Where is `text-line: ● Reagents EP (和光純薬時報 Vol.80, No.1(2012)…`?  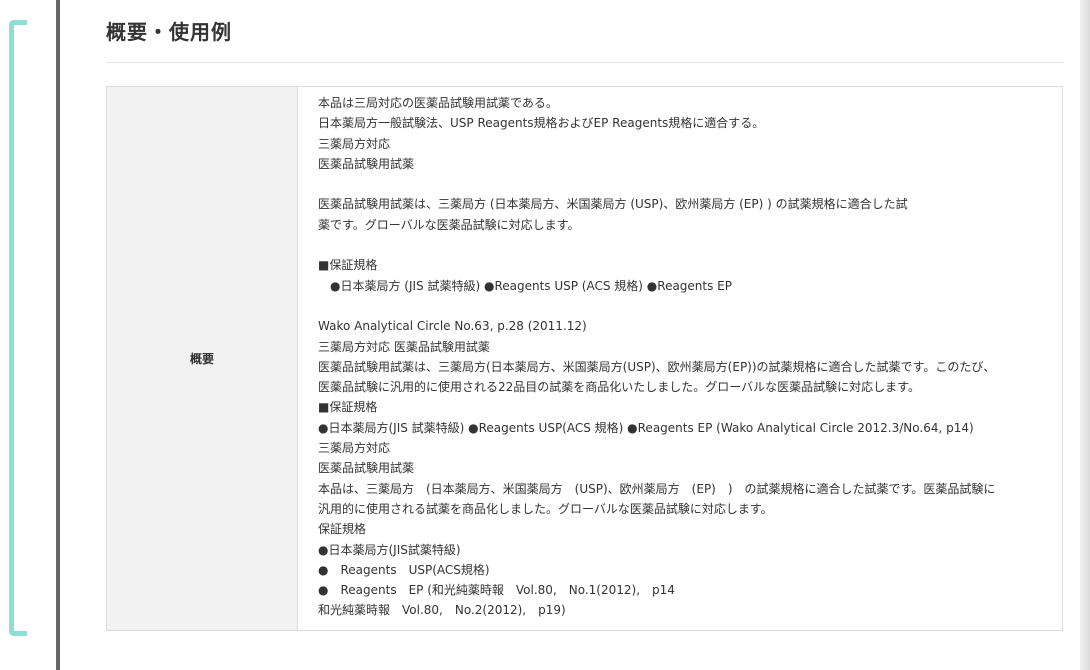
text-line: ● Reagents EP (和光純薬時報 Vol.80, No.1(2012)… is located at coordinates (496, 590).